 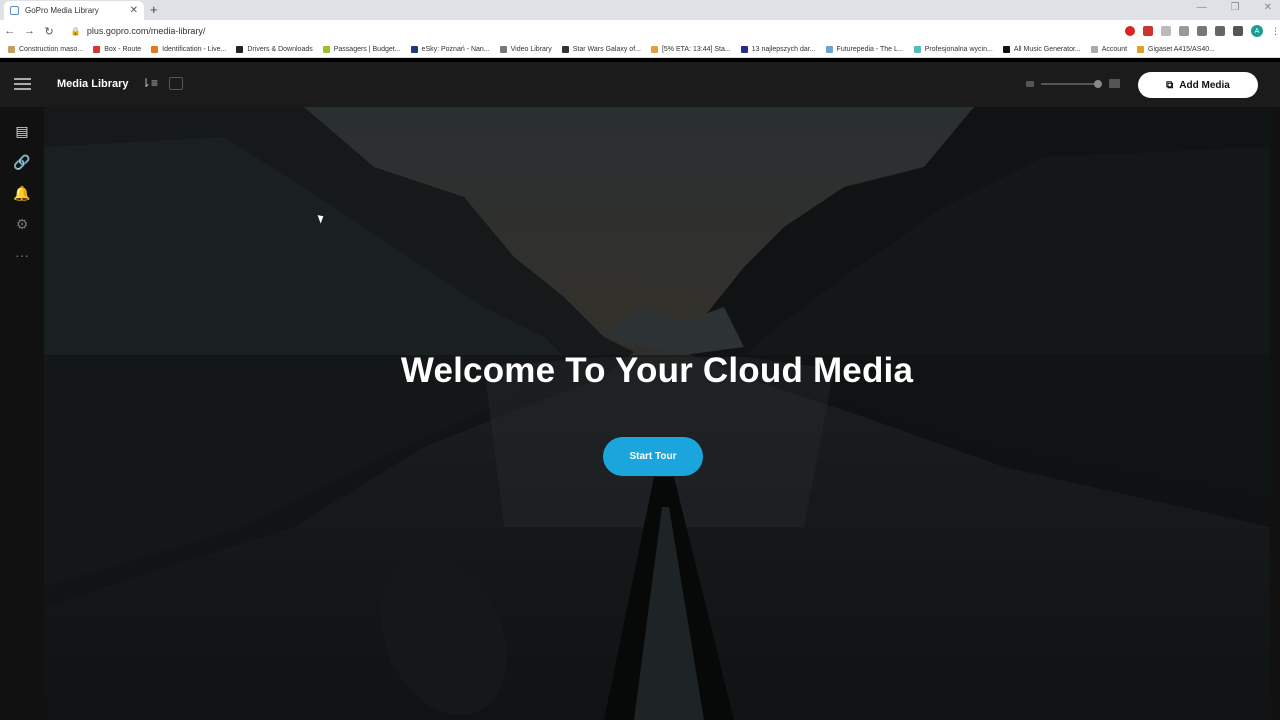 I want to click on browser-tab: GoPro Media Library ✕, so click(x=74, y=10).